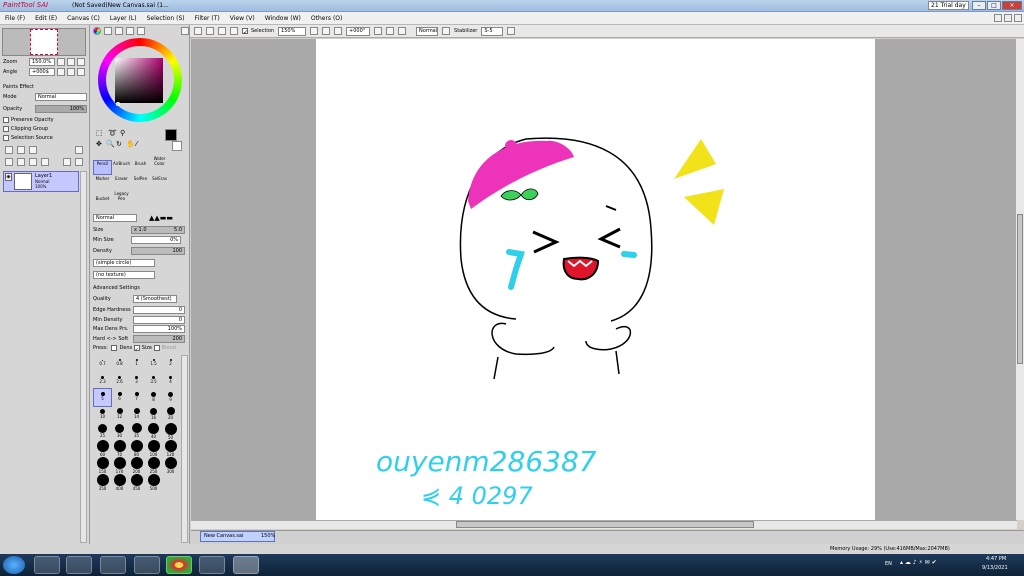  I want to click on brush-size-cell: 100, so click(153, 448).